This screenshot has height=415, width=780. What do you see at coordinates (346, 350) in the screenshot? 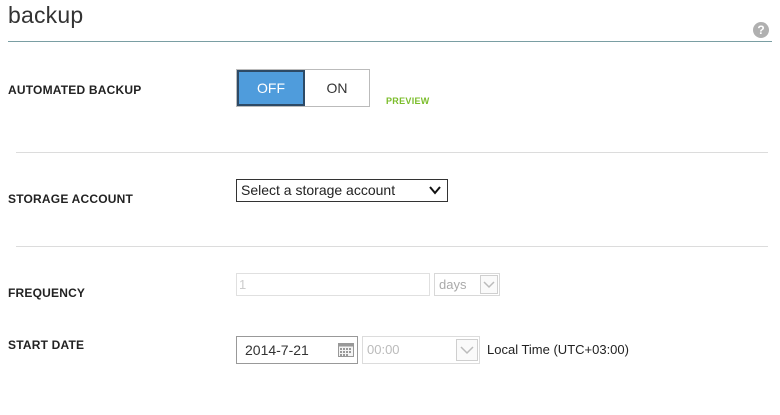
I see `calendar-icon` at bounding box center [346, 350].